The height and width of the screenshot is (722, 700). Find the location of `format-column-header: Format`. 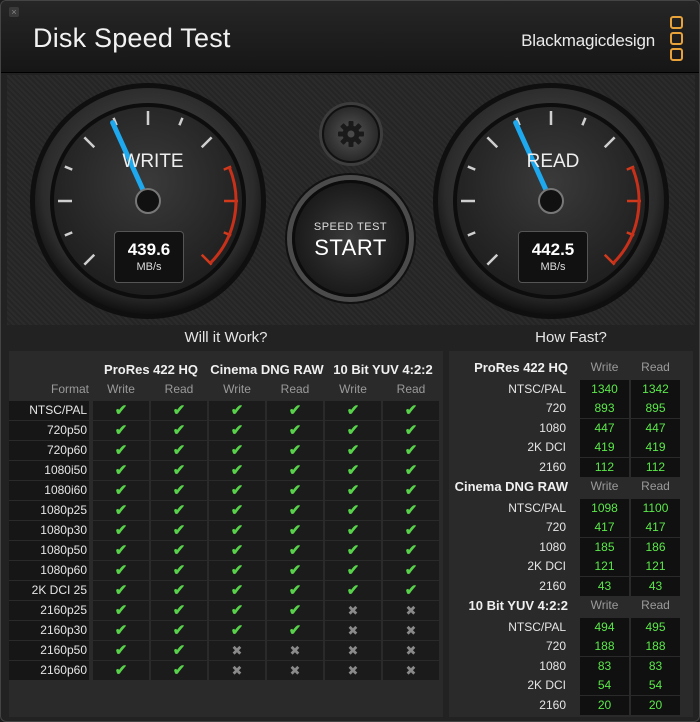

format-column-header: Format is located at coordinates (69, 389).